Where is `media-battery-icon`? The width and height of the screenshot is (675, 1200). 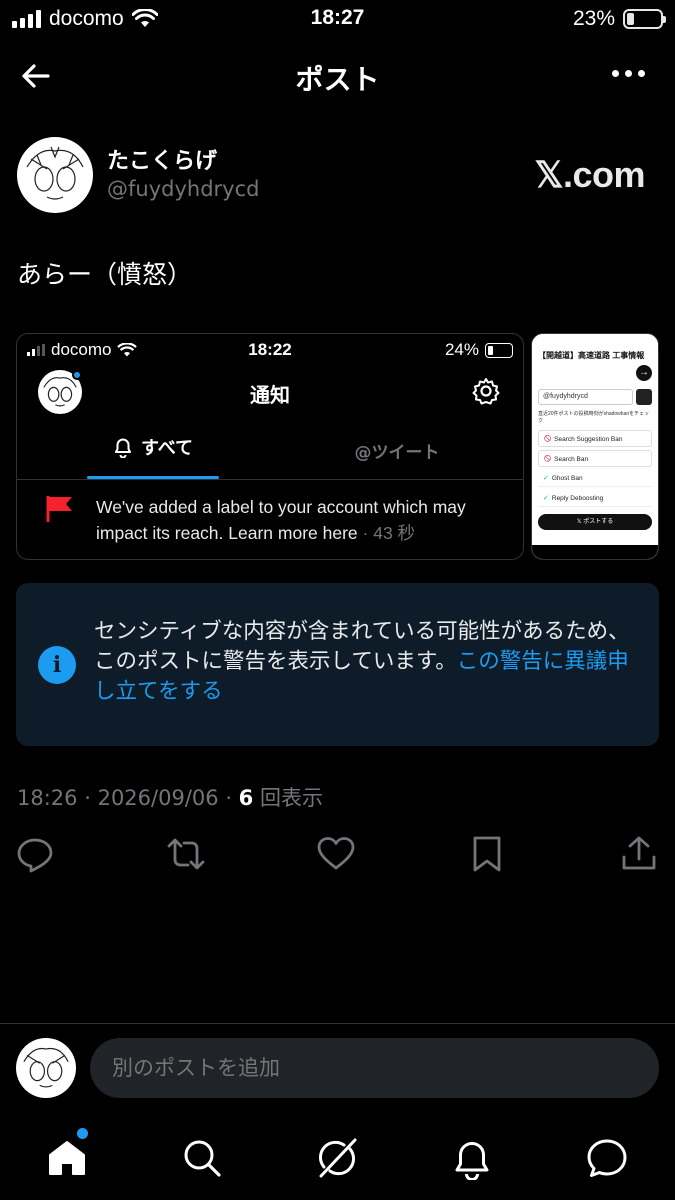 media-battery-icon is located at coordinates (499, 350).